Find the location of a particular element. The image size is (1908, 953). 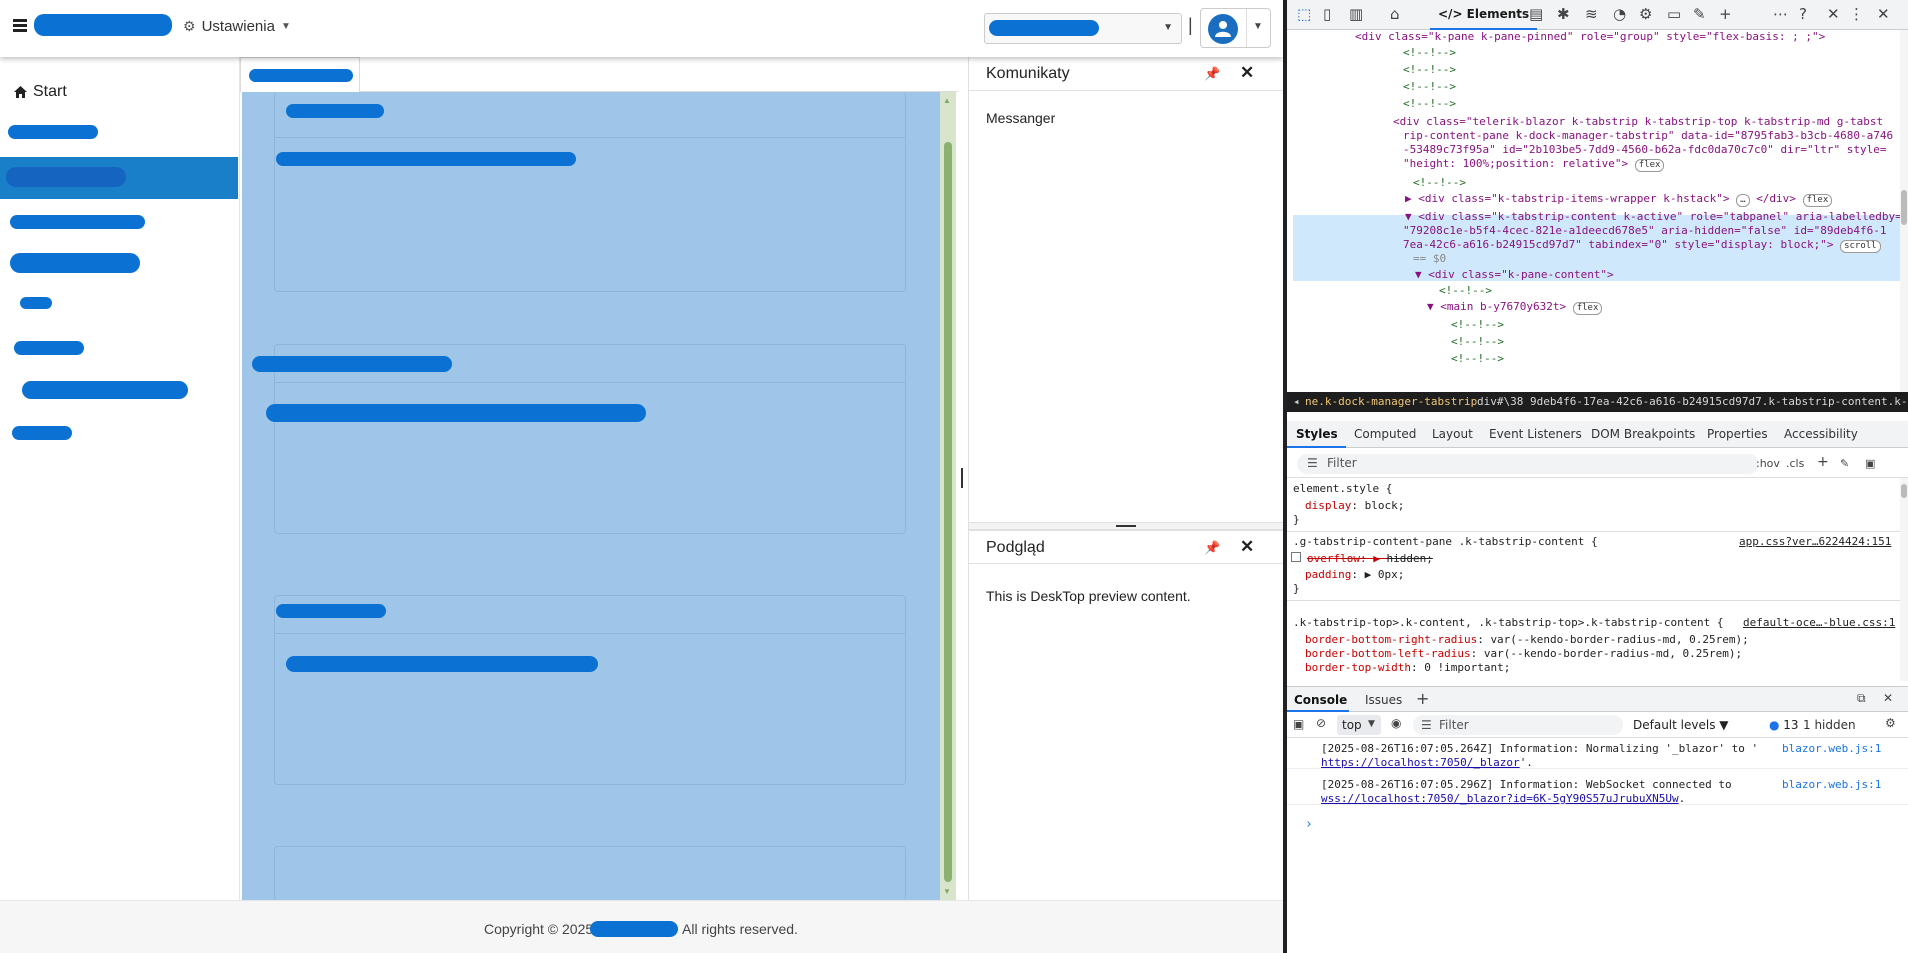

vertical-scrollbar: ▲ ▼ is located at coordinates (948, 496).